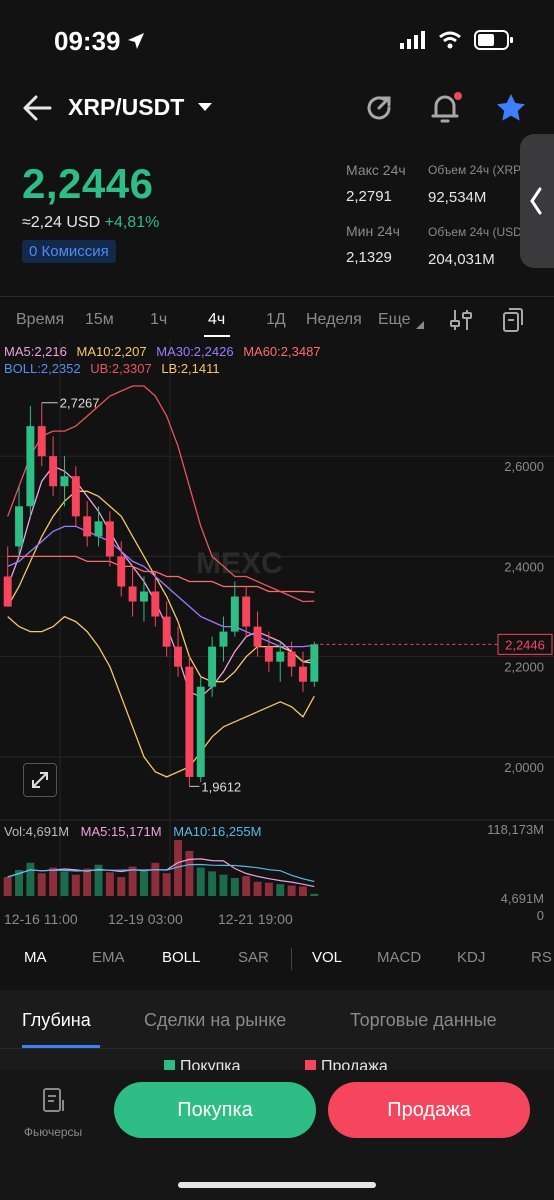 This screenshot has height=1200, width=554. What do you see at coordinates (379, 108) in the screenshot?
I see `refresh-share-icon` at bounding box center [379, 108].